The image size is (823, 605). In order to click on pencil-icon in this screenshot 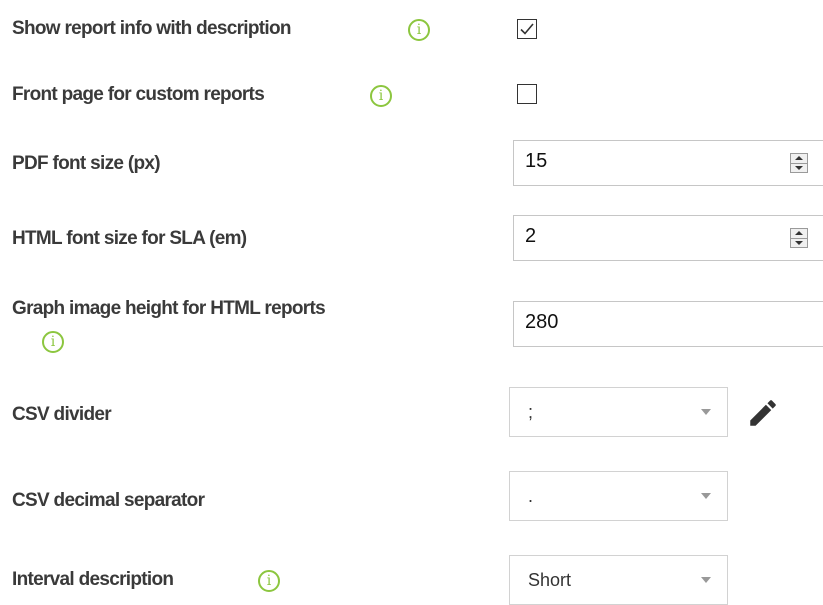, I will do `click(763, 413)`.